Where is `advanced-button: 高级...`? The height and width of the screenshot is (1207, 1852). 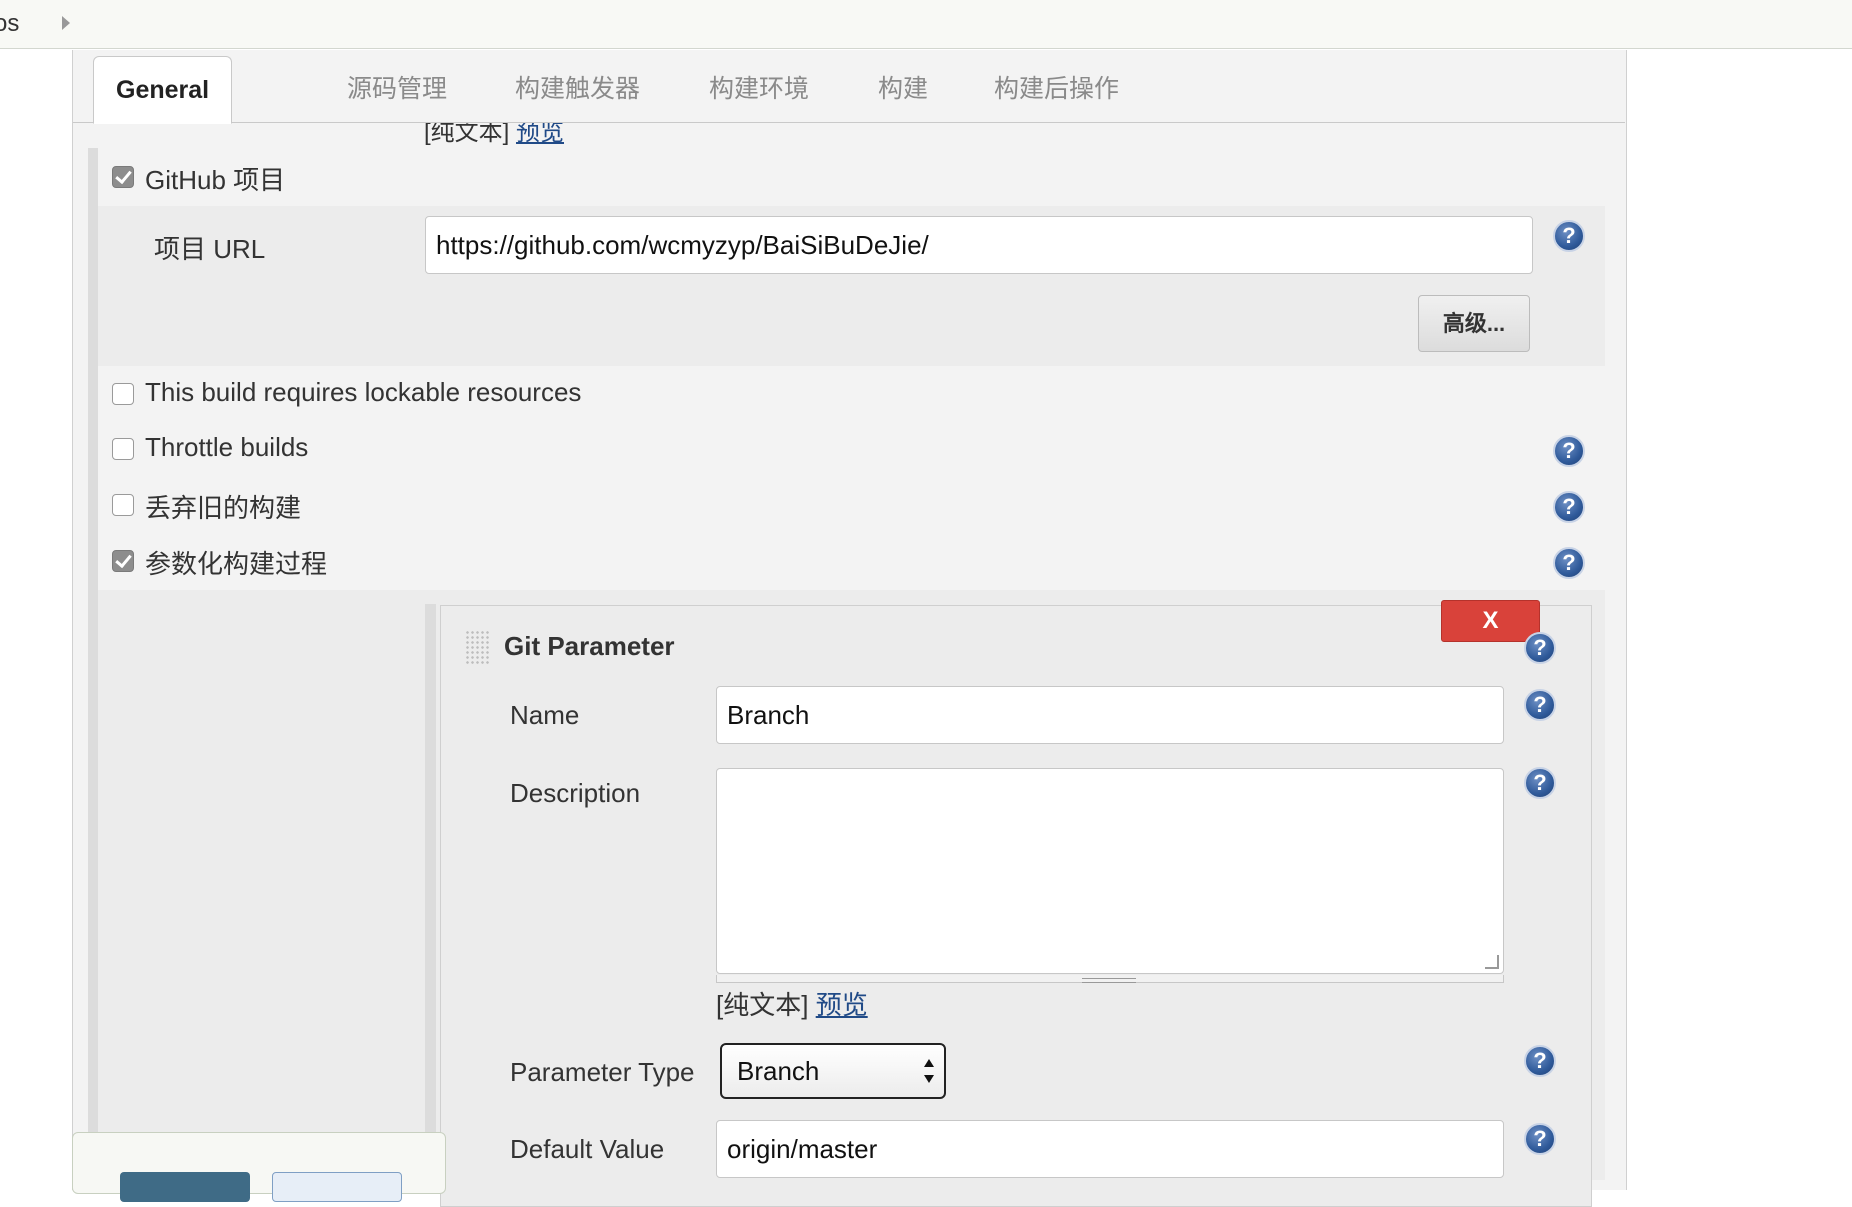
advanced-button: 高级... is located at coordinates (1474, 323).